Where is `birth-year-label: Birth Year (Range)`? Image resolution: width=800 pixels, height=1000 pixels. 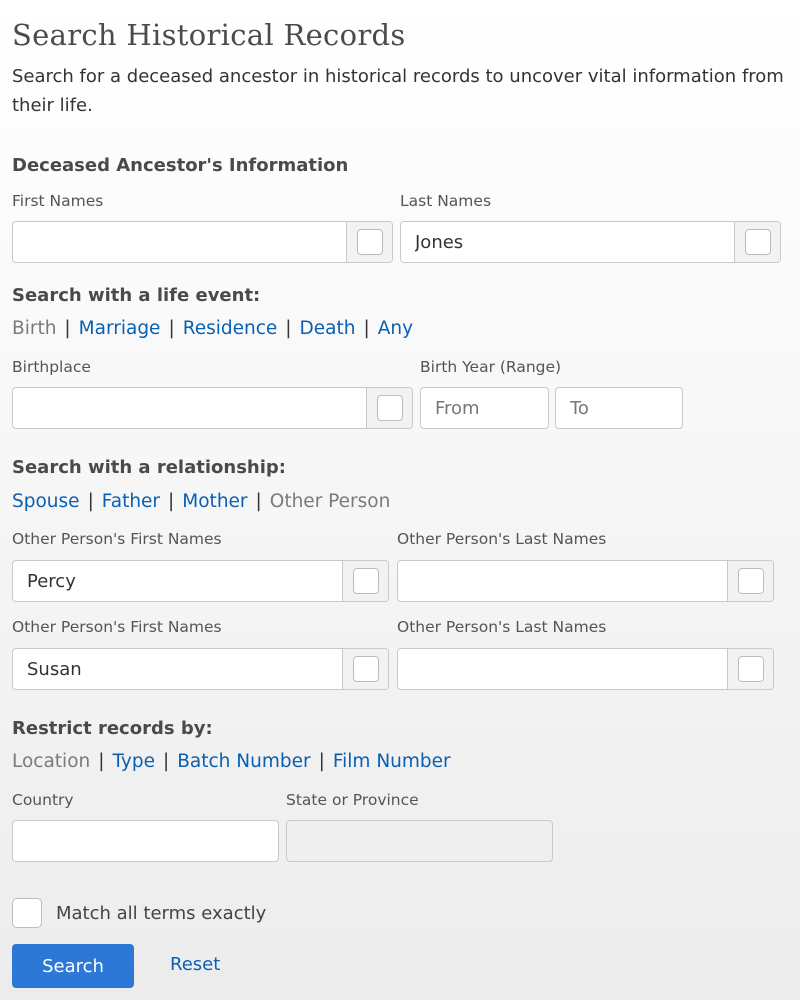 birth-year-label: Birth Year (Range) is located at coordinates (491, 367).